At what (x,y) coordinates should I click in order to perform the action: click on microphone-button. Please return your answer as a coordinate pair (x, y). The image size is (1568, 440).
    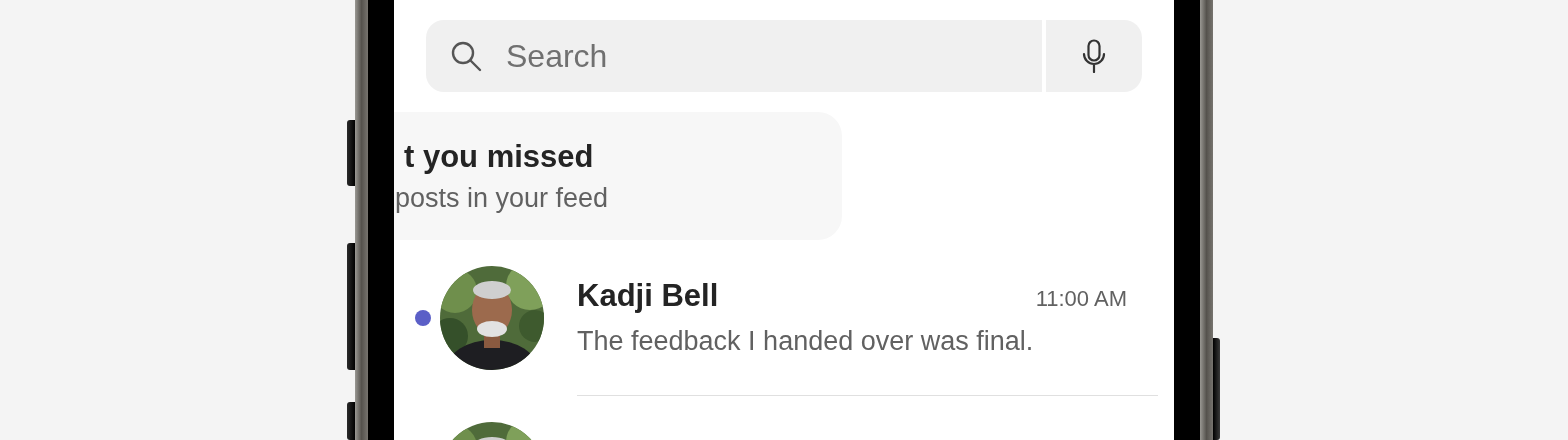
    Looking at the image, I should click on (1094, 56).